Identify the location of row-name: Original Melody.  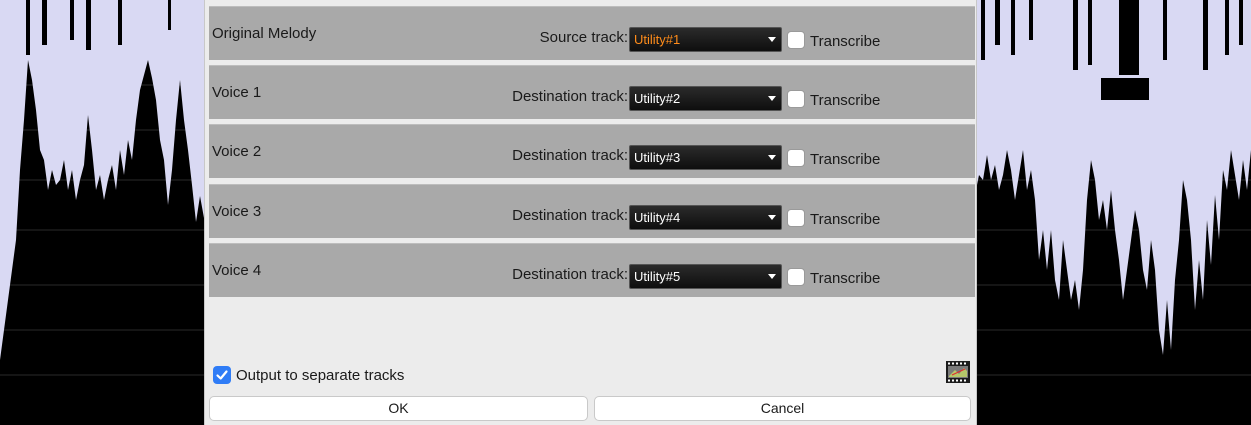
(264, 33).